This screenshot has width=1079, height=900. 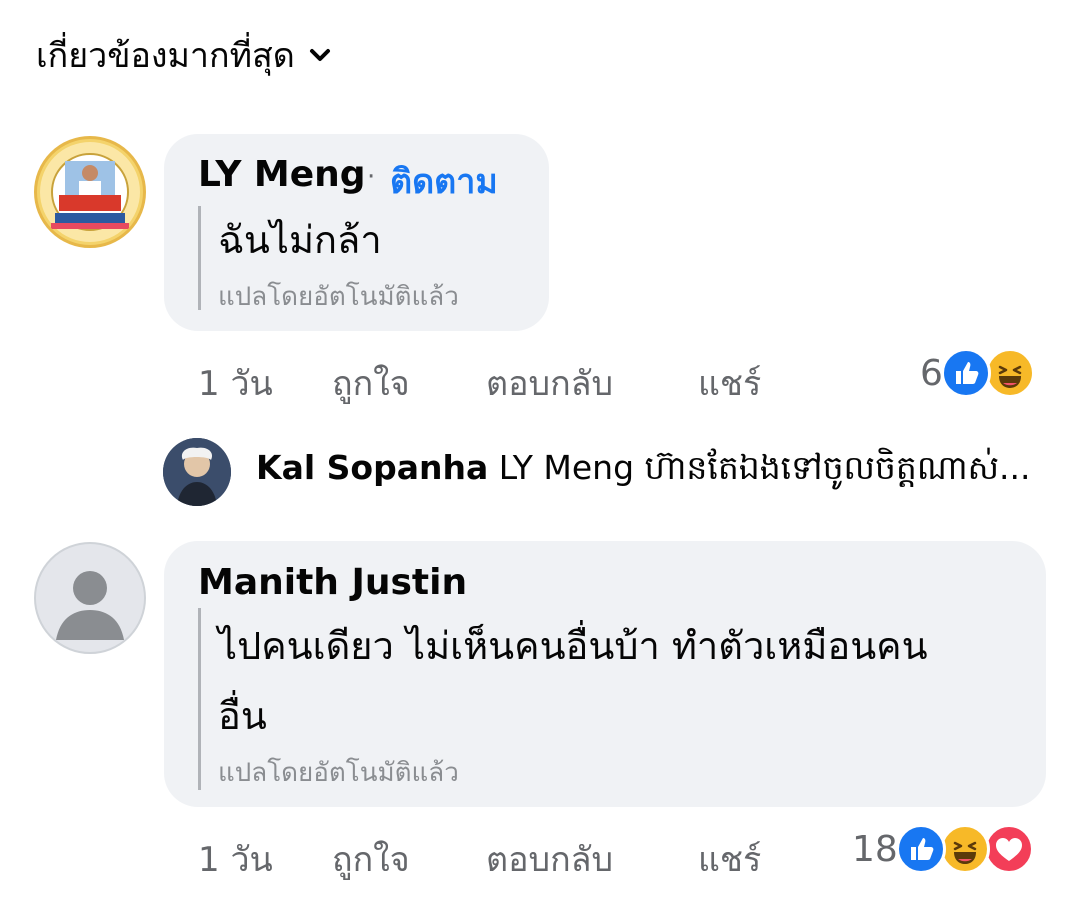 I want to click on comment-author: Manith Justin, so click(x=332, y=582).